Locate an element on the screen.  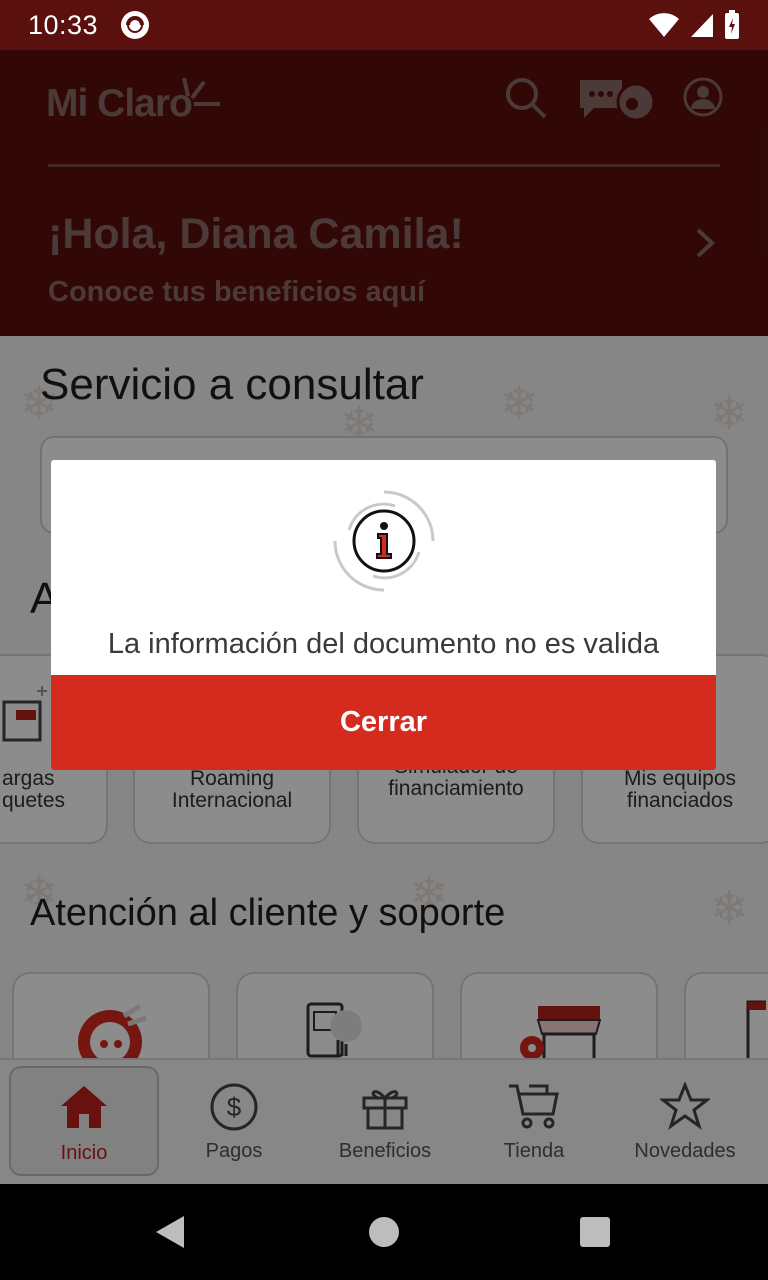
wifi-icon is located at coordinates (664, 25).